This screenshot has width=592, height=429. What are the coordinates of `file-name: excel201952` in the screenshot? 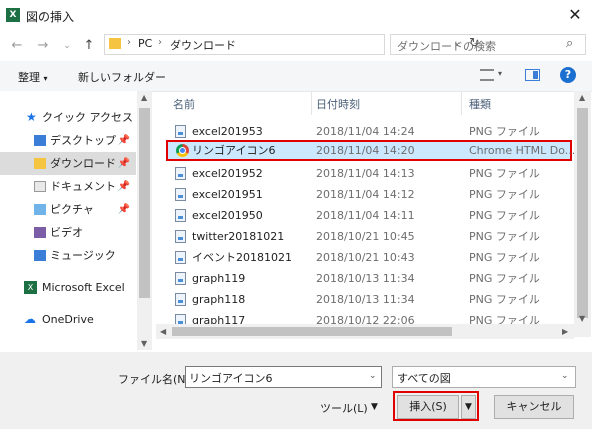 It's located at (227, 173).